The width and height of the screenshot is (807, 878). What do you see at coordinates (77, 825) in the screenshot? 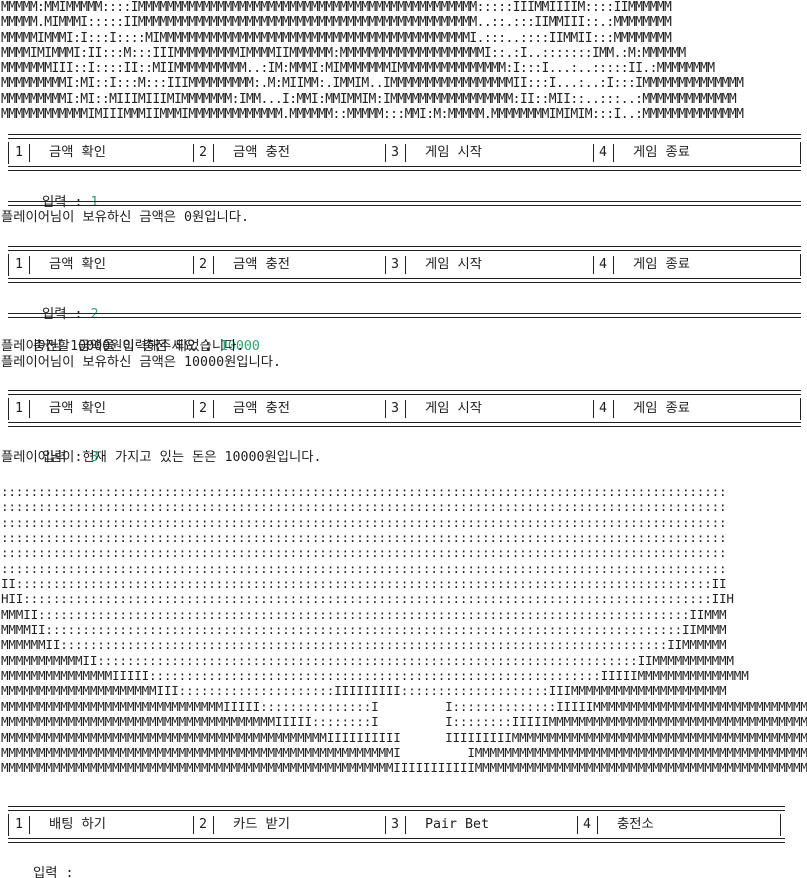
I see `menu-item-1: 배팅 하기` at bounding box center [77, 825].